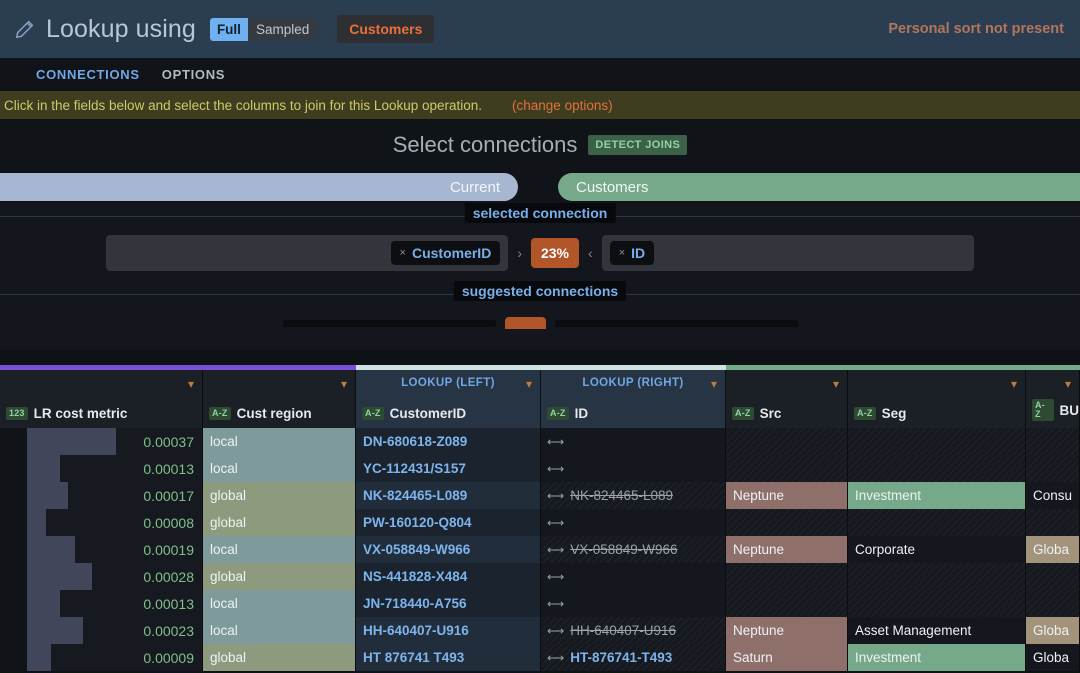  What do you see at coordinates (638, 145) in the screenshot?
I see `detect-joins-button: DETECT JOINS` at bounding box center [638, 145].